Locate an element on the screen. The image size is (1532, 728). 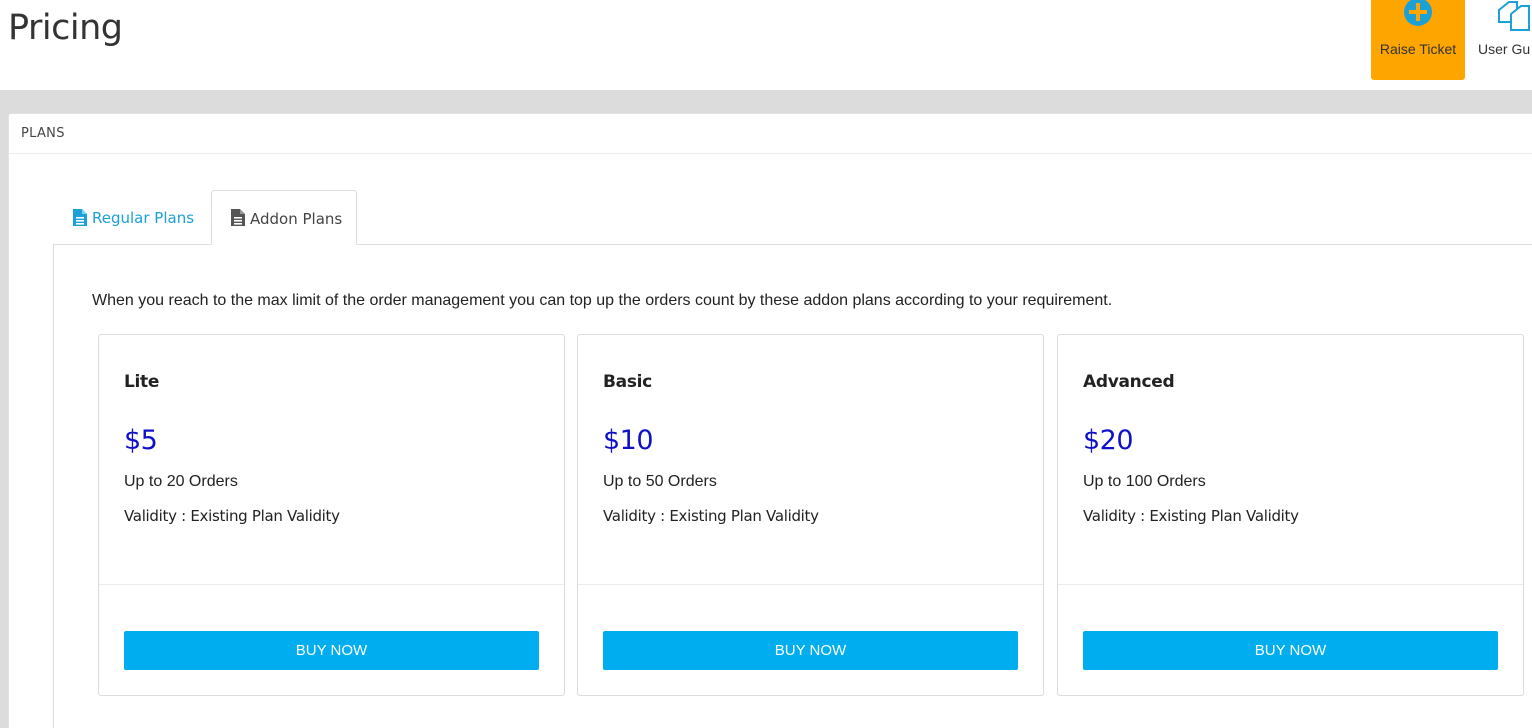
tab-regular-plans-label: Regular Plans is located at coordinates (143, 218).